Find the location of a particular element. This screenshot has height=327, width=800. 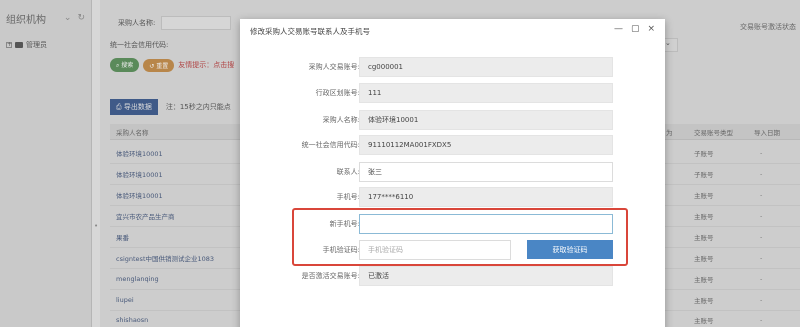

new-phone-label: 新手机号: is located at coordinates (344, 224).